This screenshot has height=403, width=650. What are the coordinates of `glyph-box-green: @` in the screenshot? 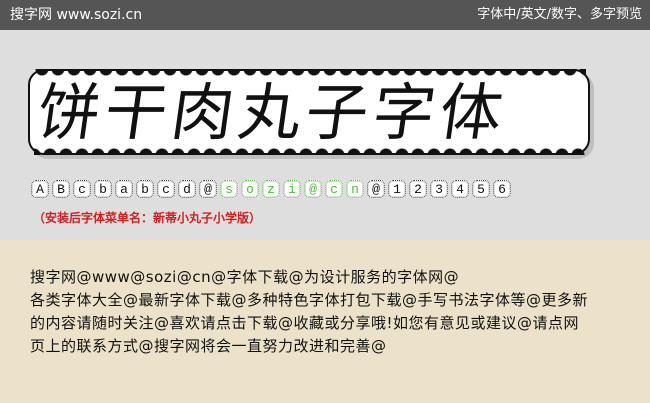 It's located at (313, 189).